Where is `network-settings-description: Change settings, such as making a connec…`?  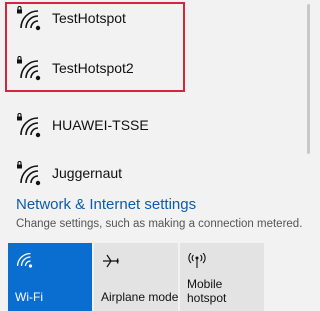 network-settings-description: Change settings, such as making a connec… is located at coordinates (159, 224).